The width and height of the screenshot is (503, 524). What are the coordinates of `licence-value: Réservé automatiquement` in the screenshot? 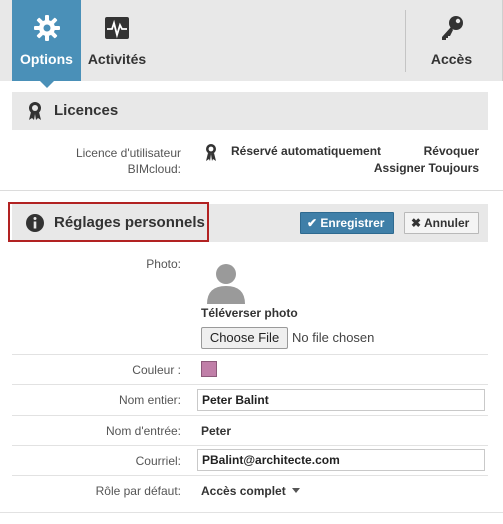 It's located at (306, 151).